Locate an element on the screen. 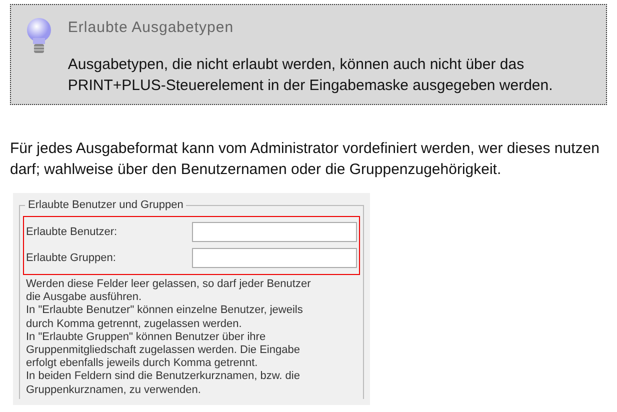 The image size is (617, 412). group-title: Erlaubte Benutzer und Gruppen is located at coordinates (105, 205).